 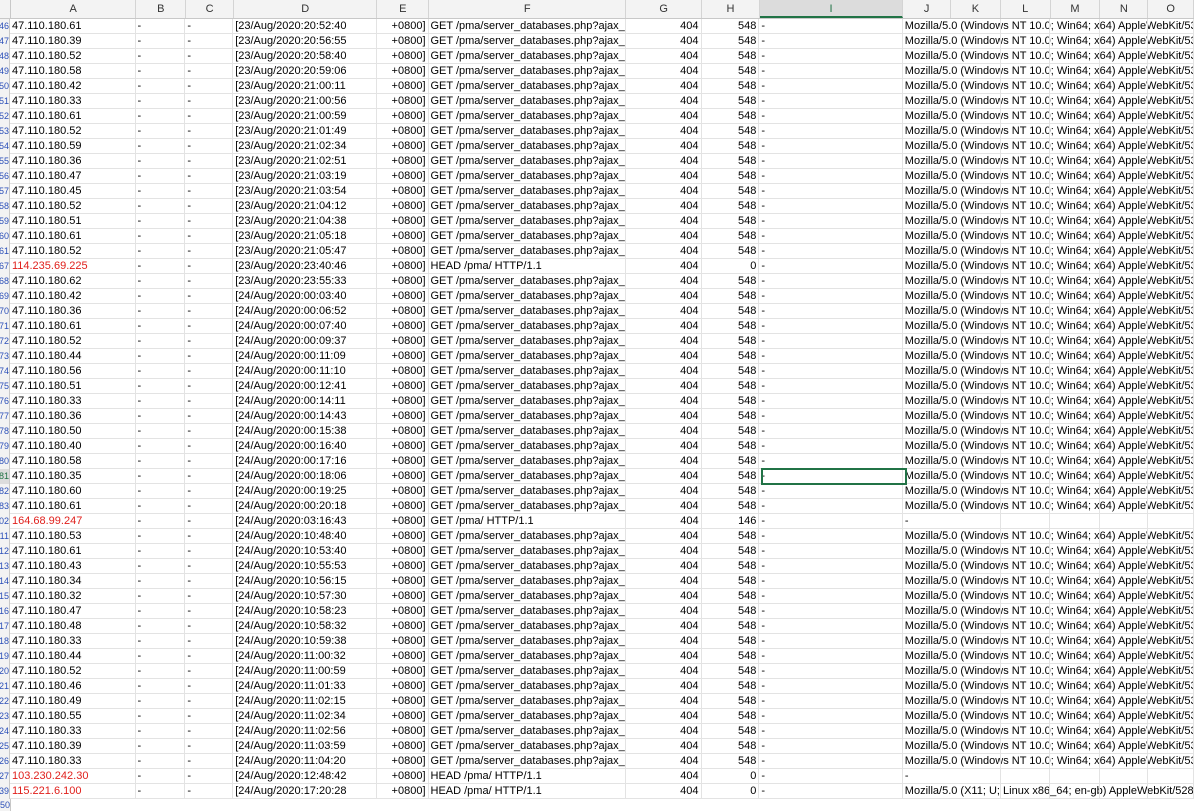 I want to click on cell-h: 0, so click(x=731, y=776).